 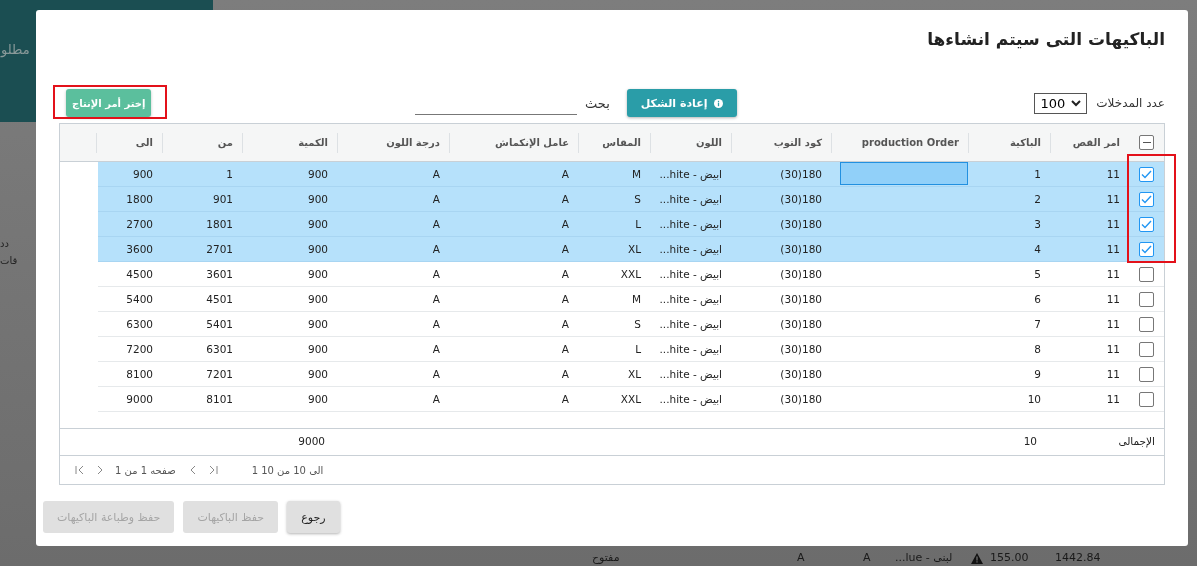 What do you see at coordinates (1089, 142) in the screenshot?
I see `column-header: امر القص` at bounding box center [1089, 142].